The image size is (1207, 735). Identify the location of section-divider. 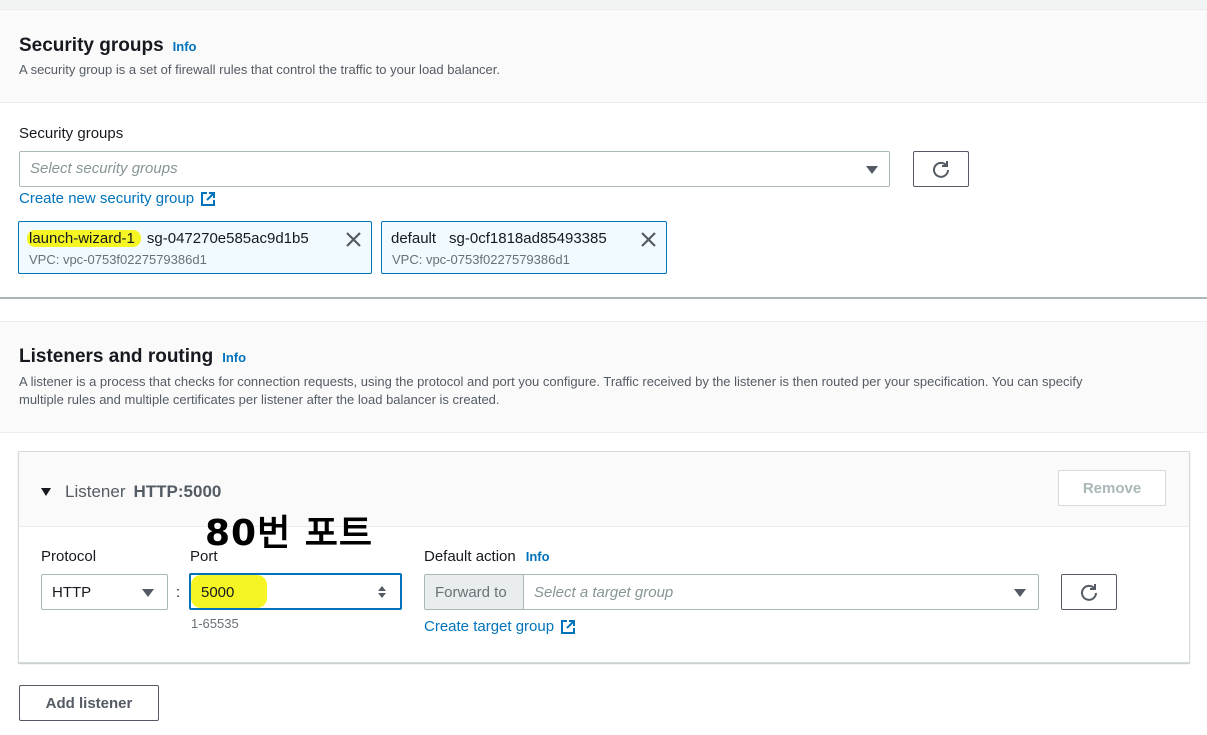
(603, 298).